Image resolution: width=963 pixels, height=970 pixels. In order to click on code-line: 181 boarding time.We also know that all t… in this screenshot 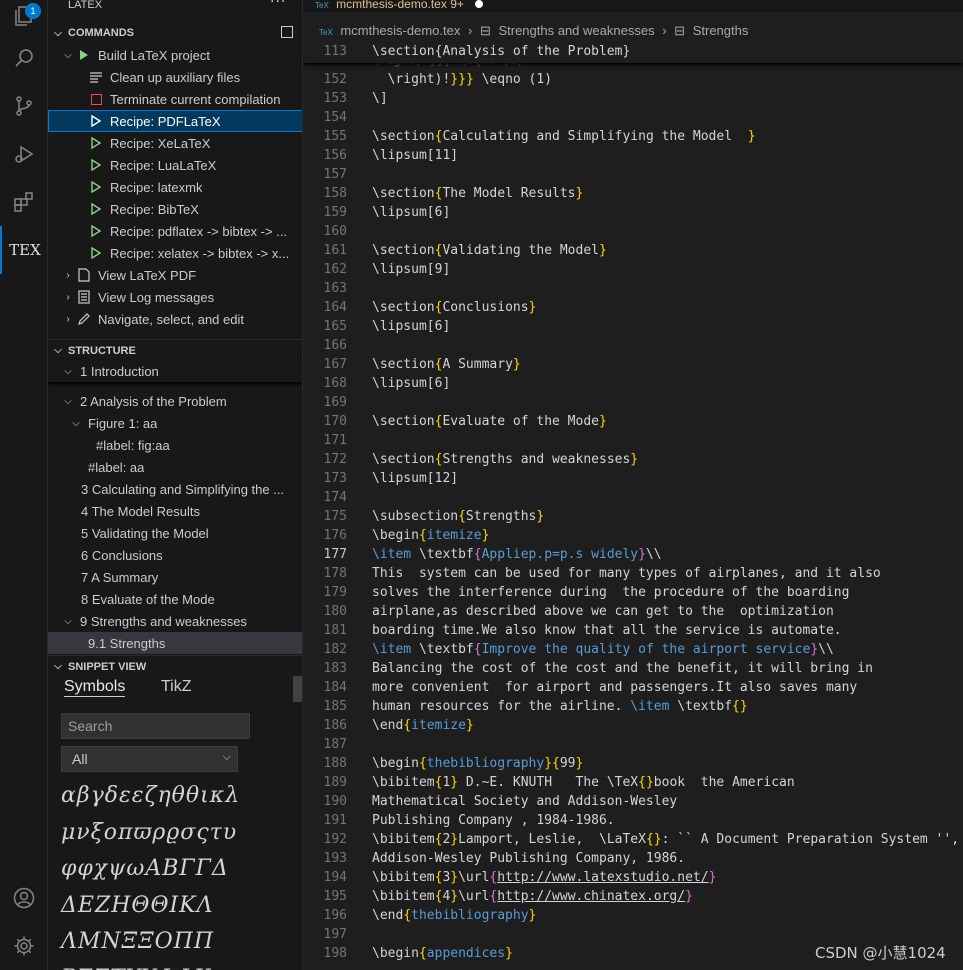, I will do `click(633, 630)`.